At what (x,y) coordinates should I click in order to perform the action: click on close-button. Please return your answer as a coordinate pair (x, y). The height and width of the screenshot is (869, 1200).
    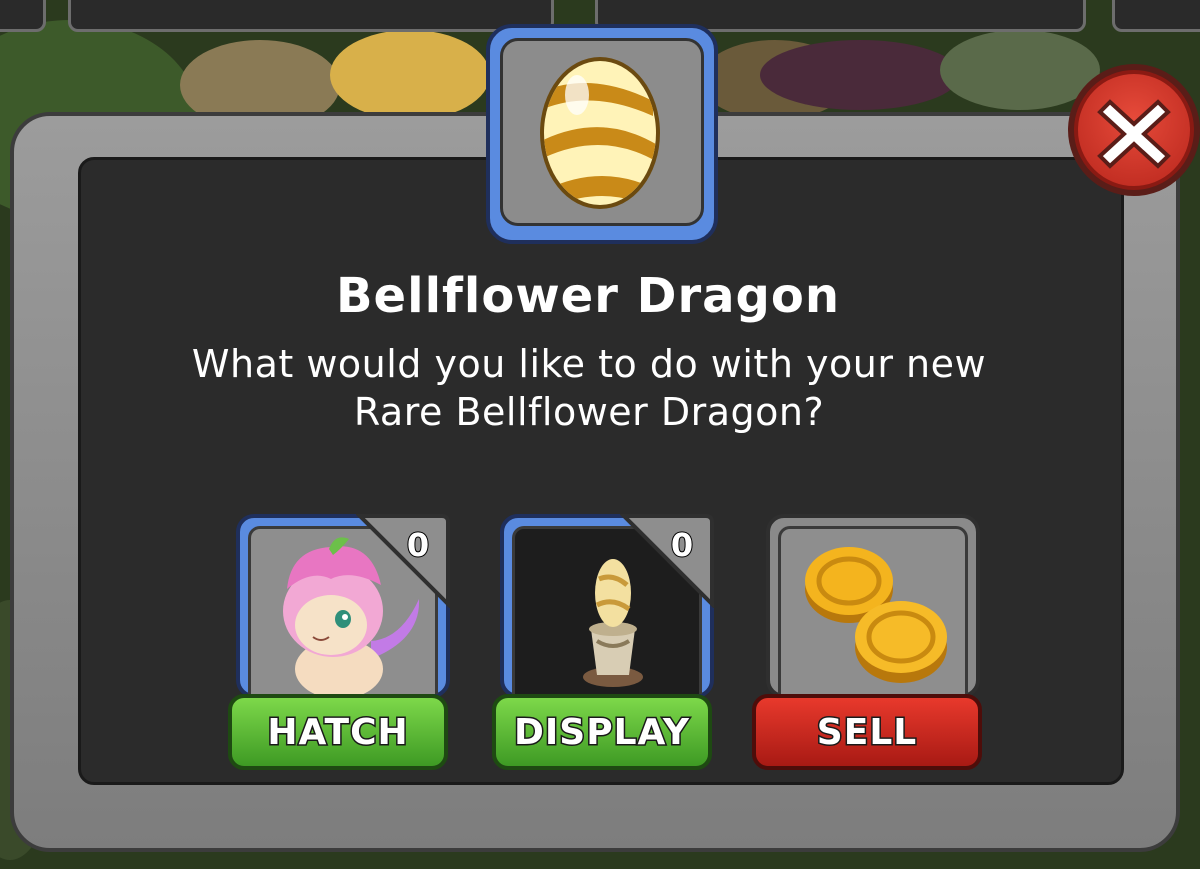
    Looking at the image, I should click on (1134, 130).